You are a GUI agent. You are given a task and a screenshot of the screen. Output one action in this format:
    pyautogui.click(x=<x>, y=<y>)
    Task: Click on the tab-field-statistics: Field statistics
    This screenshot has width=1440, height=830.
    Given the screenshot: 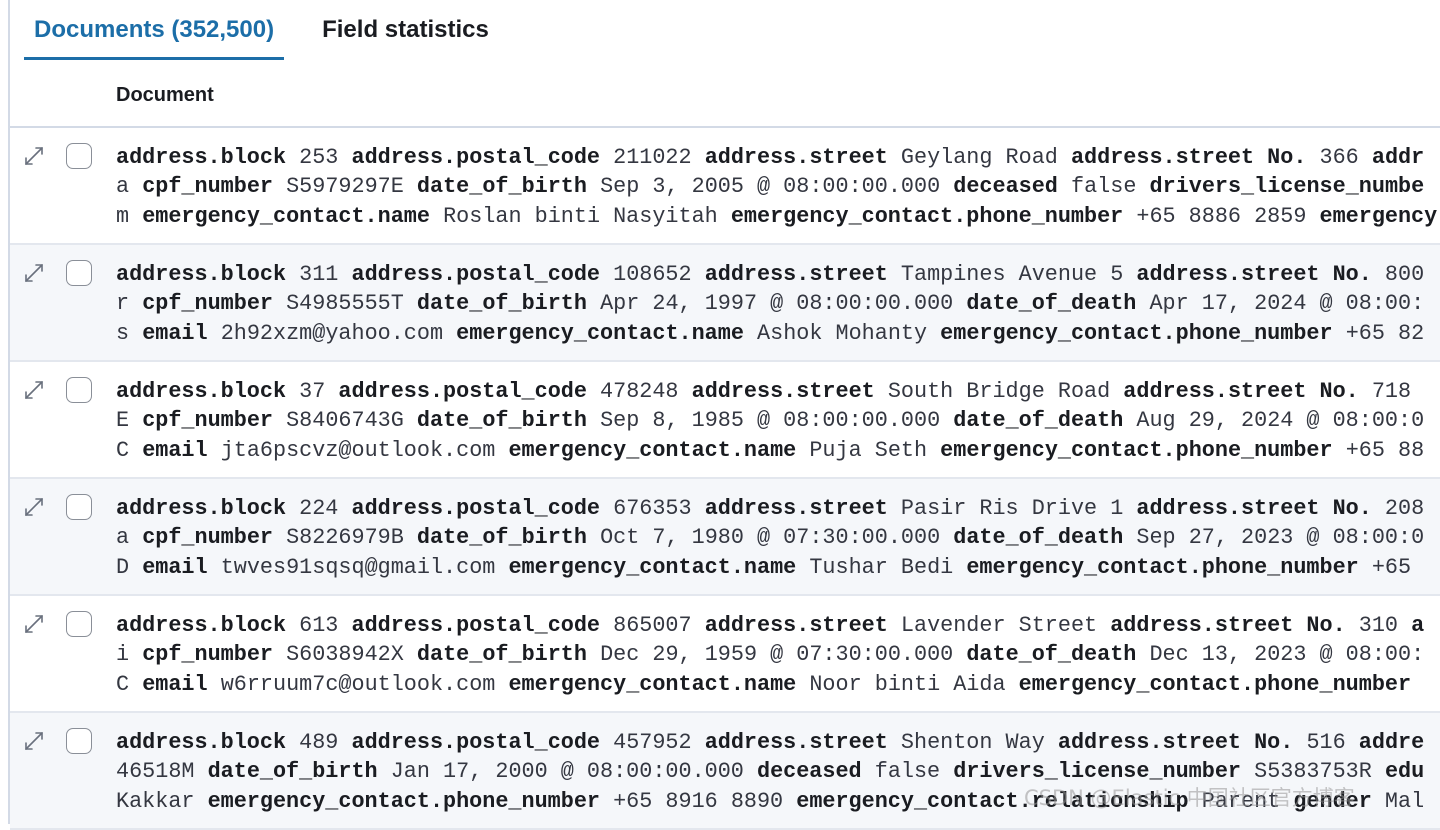 What is the action you would take?
    pyautogui.click(x=405, y=30)
    